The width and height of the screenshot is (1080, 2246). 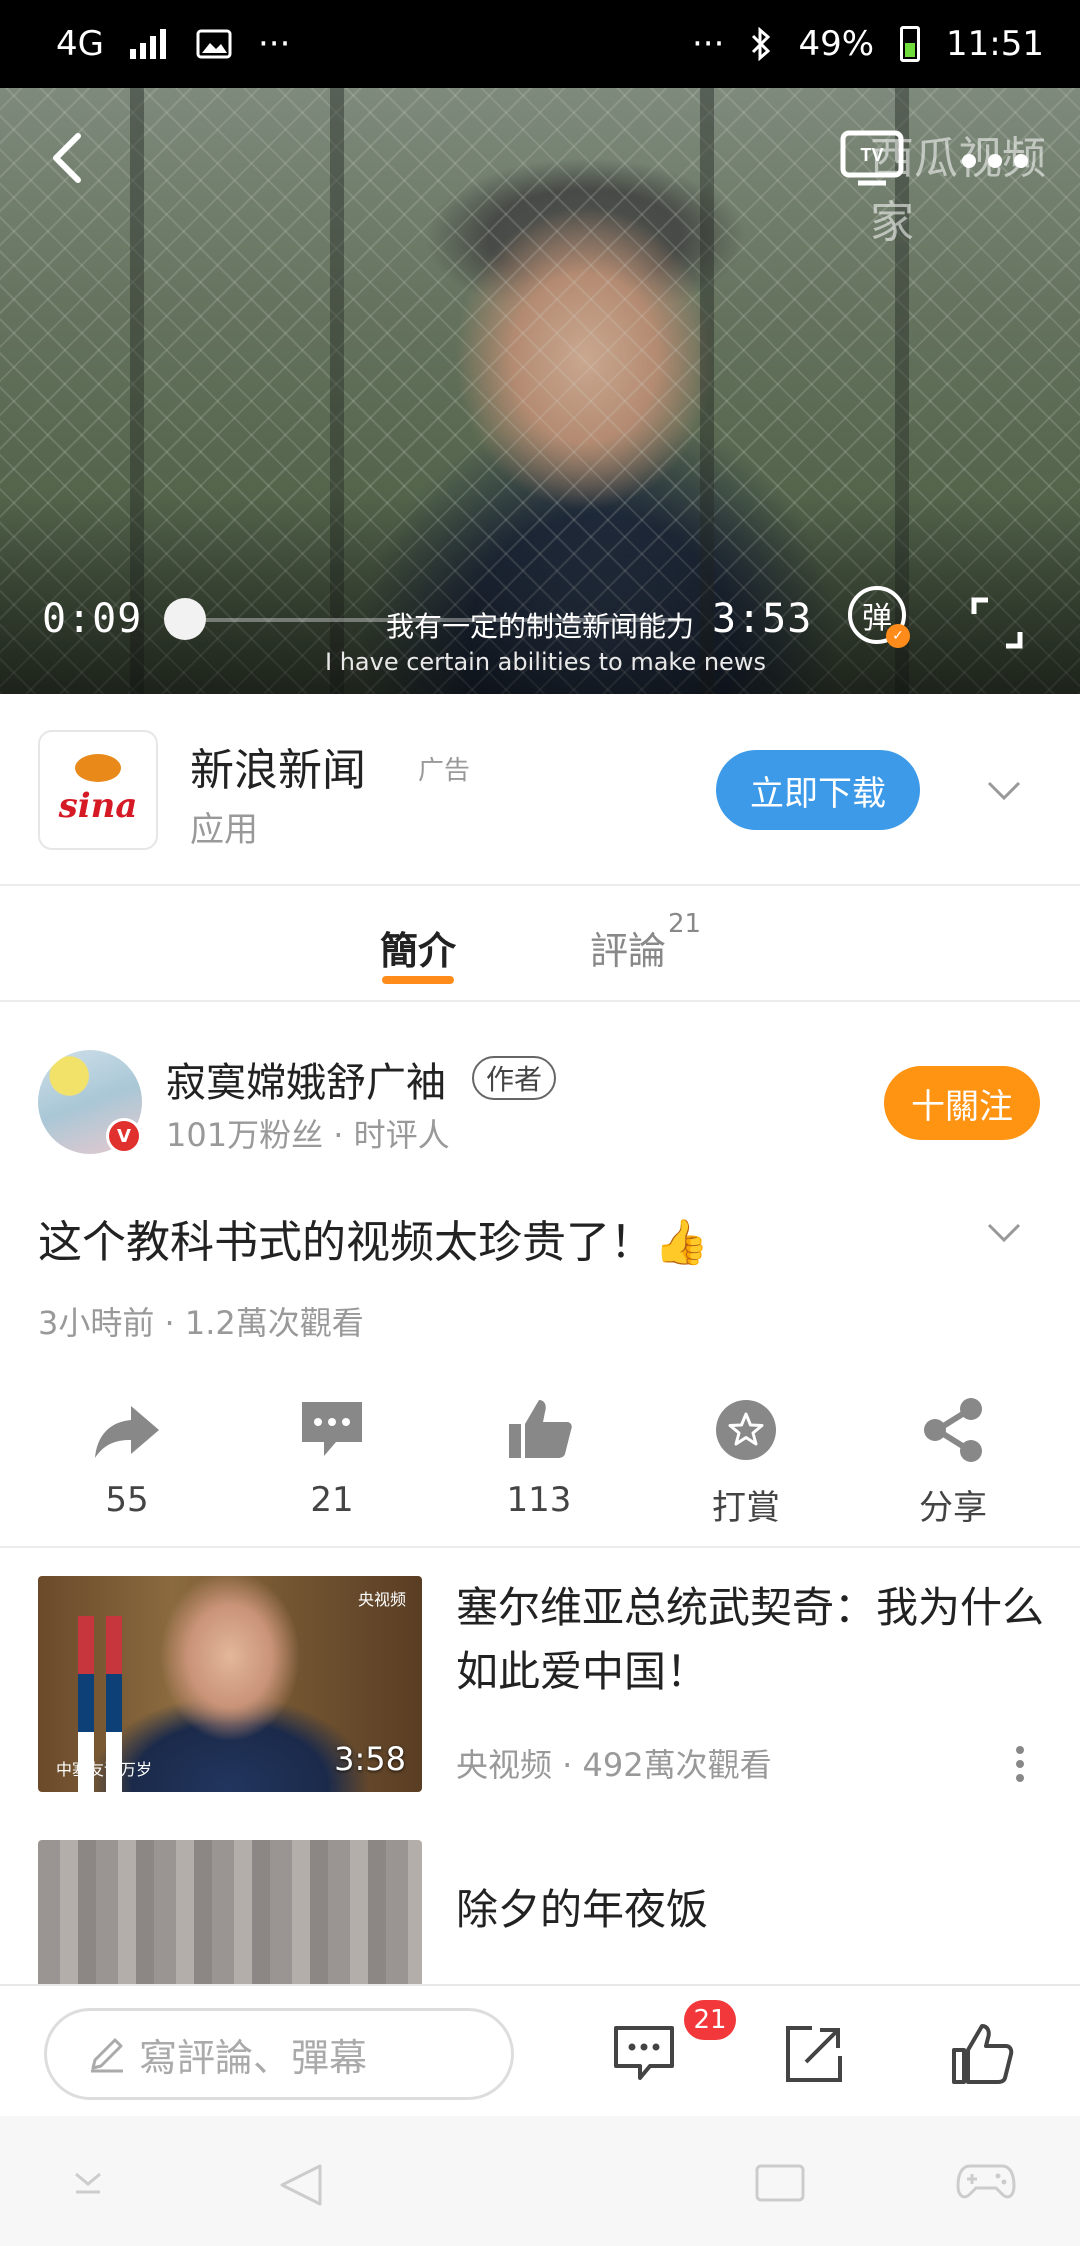 I want to click on comment-count-badge: 21, so click(x=710, y=2020).